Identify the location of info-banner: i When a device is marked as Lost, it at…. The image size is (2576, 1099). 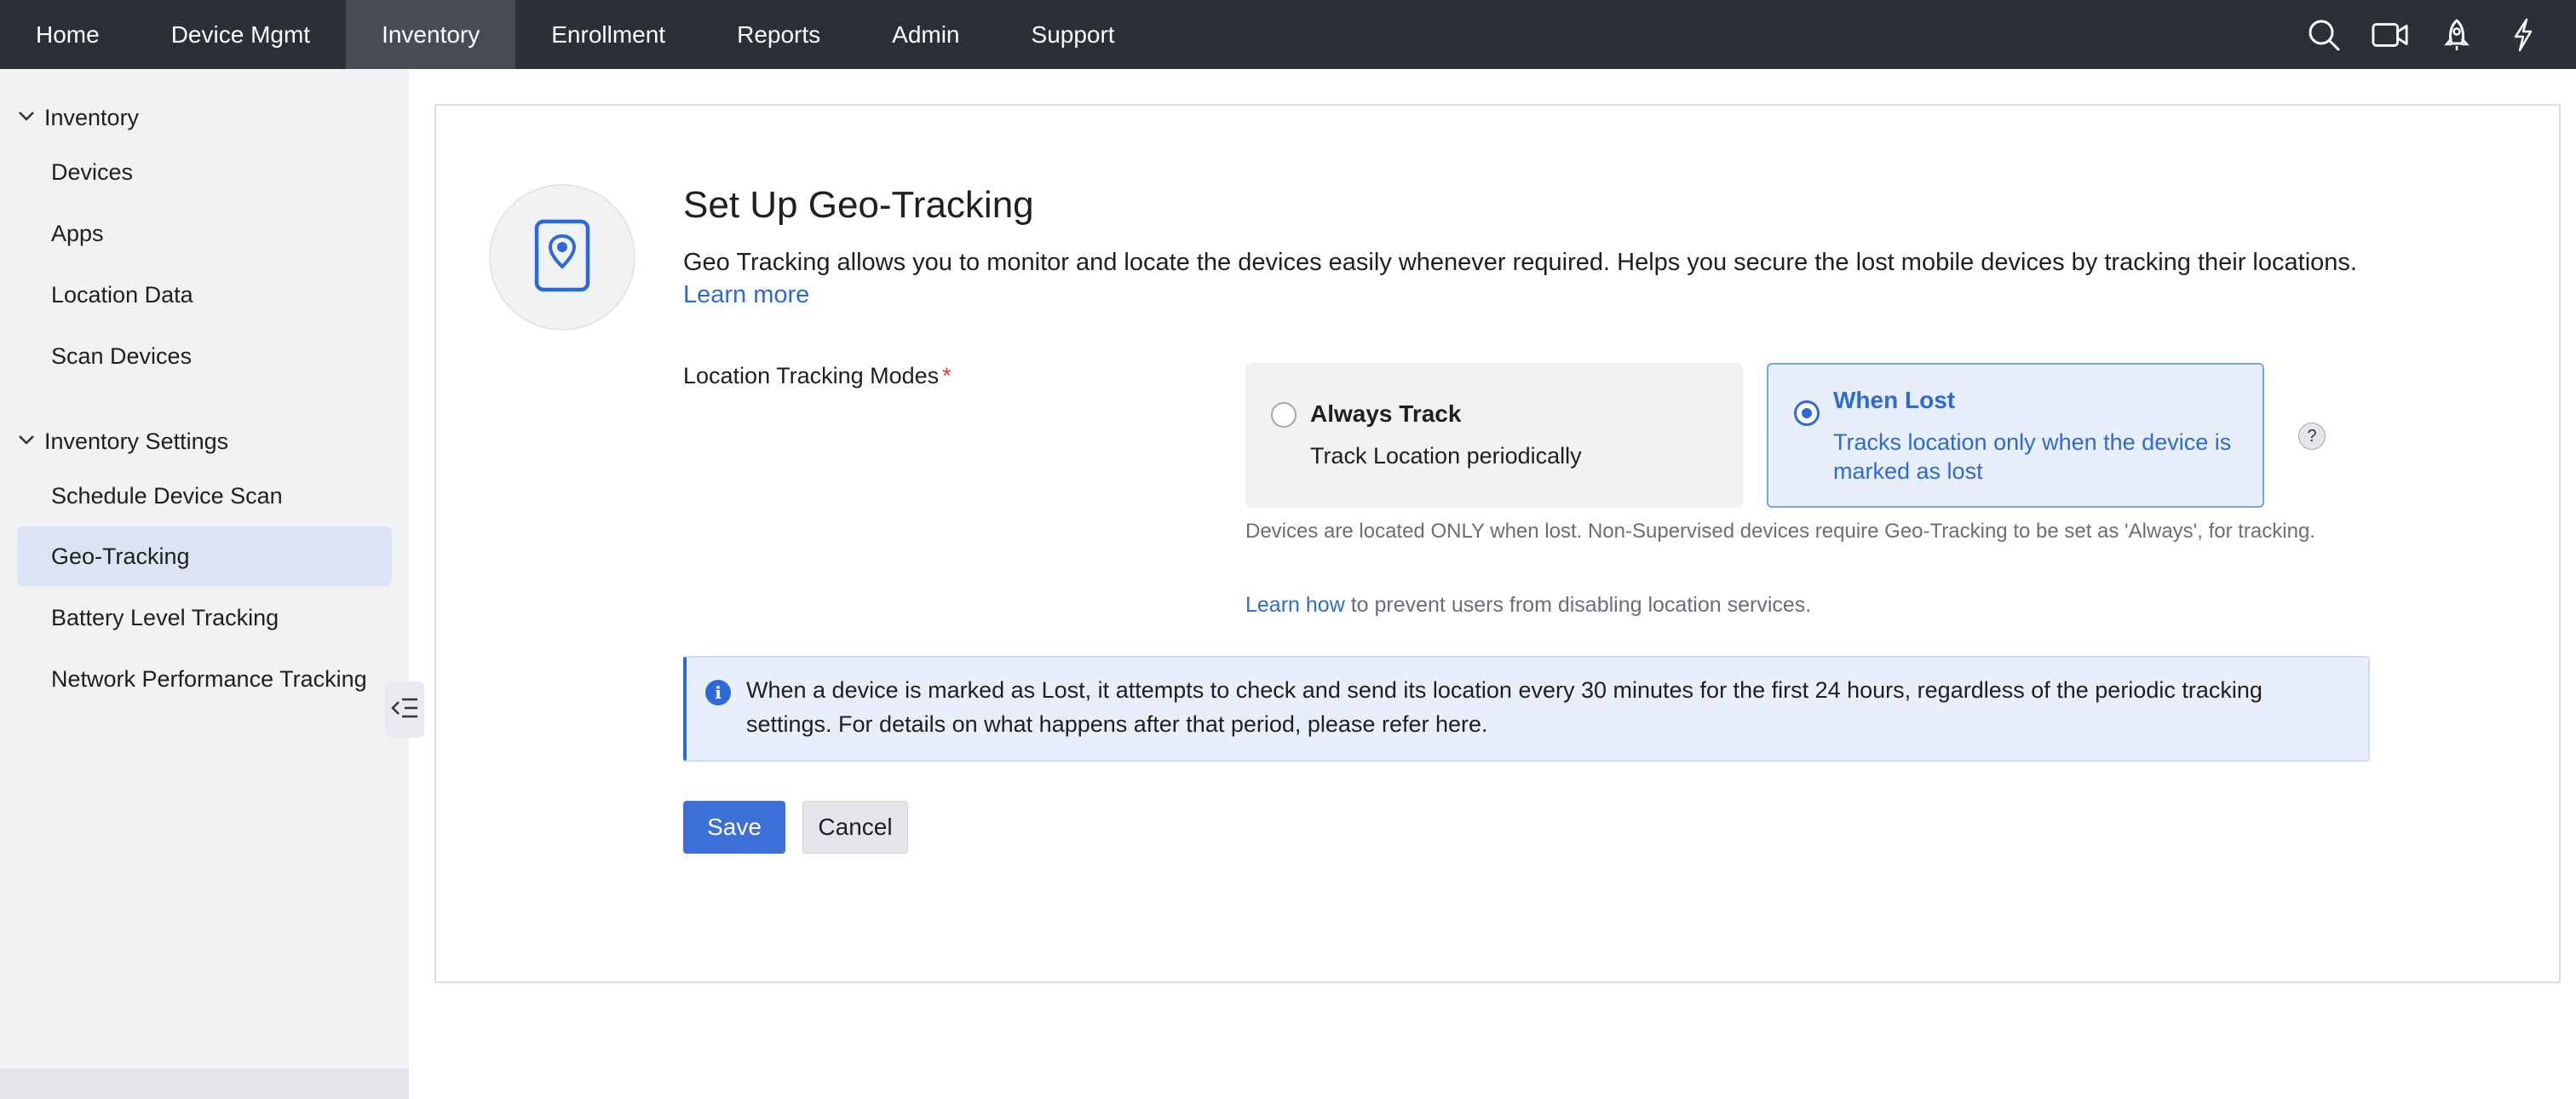
(1527, 709).